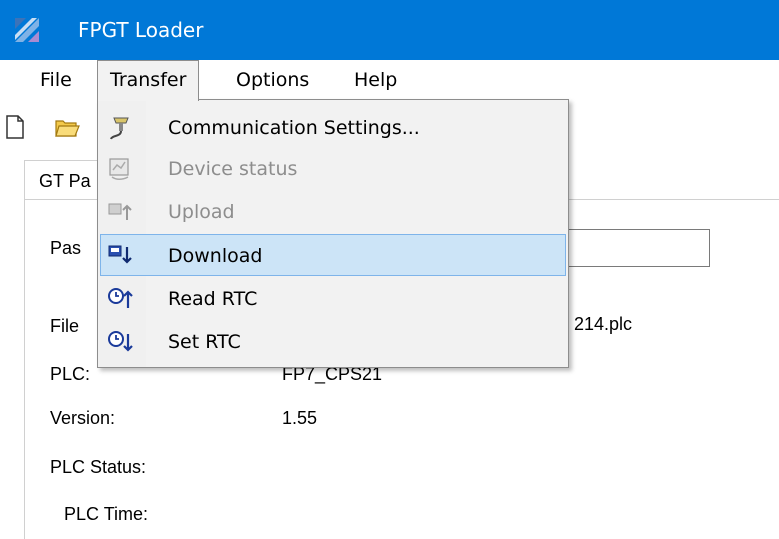  What do you see at coordinates (333, 342) in the screenshot?
I see `menu-item-set-rtc: Set RTC` at bounding box center [333, 342].